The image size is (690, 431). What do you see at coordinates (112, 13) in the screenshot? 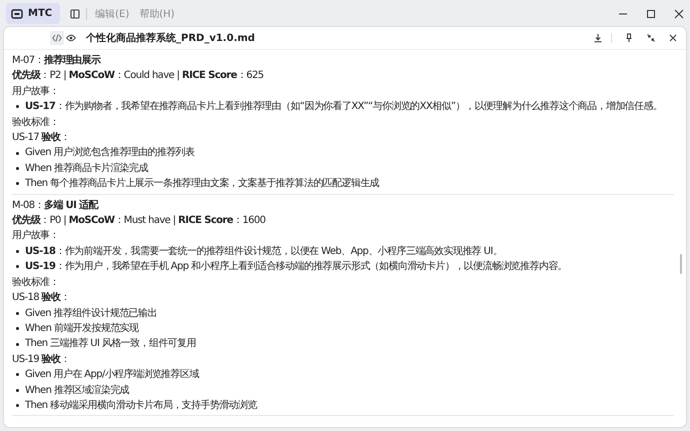
I see `menu-item: 编辑(E)` at bounding box center [112, 13].